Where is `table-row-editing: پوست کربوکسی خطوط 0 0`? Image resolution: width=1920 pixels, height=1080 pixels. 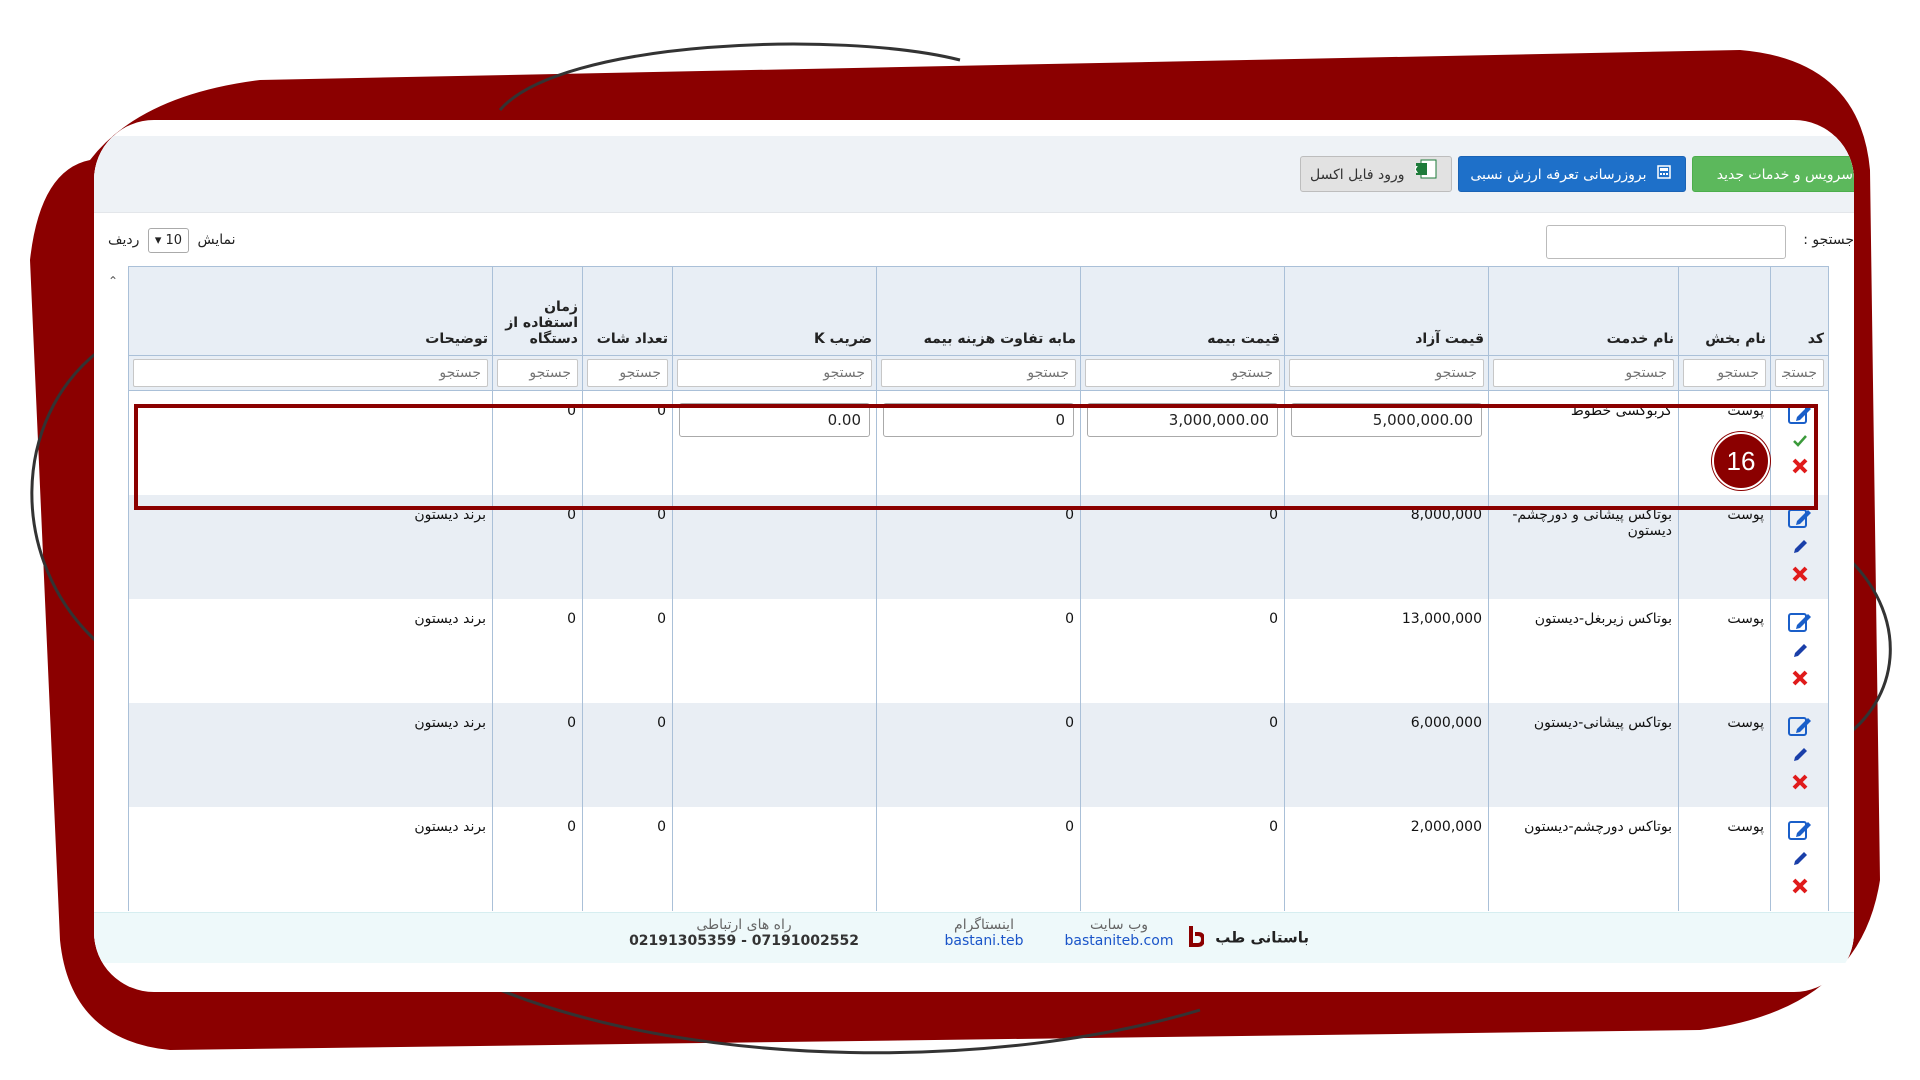 table-row-editing: پوست کربوکسی خطوط 0 0 is located at coordinates (978, 442).